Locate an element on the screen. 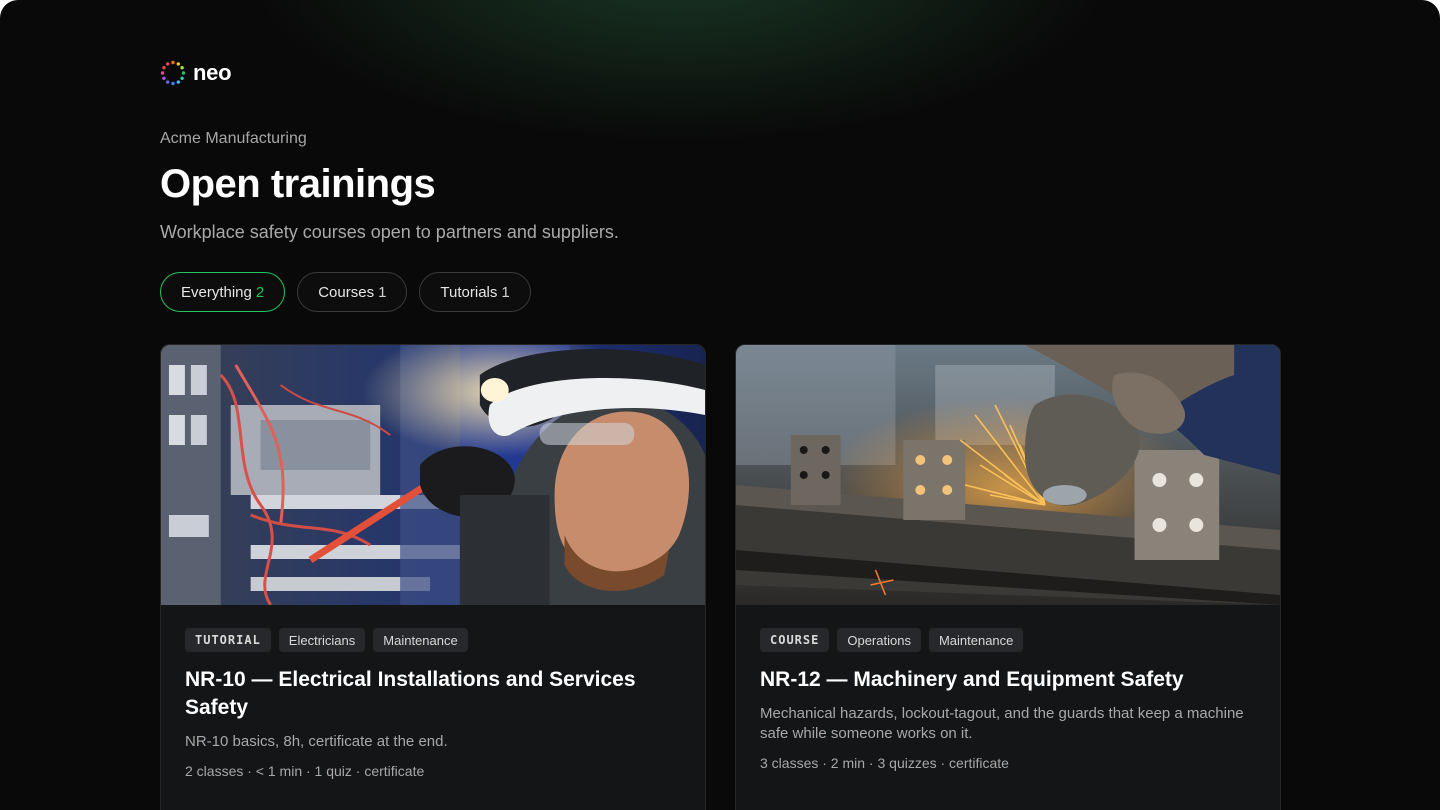 Image resolution: width=1440 pixels, height=810 pixels. tag-badge: Operations is located at coordinates (879, 640).